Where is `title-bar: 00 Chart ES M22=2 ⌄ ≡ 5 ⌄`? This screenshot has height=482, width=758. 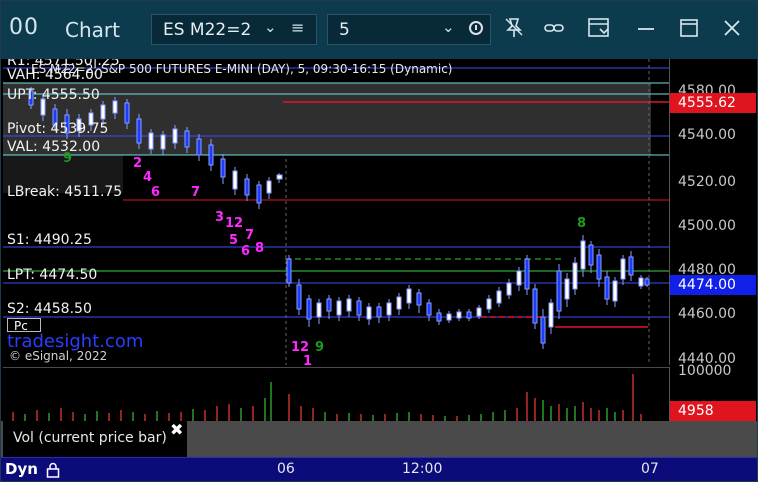 title-bar: 00 Chart ES M22=2 ⌄ ≡ 5 ⌄ is located at coordinates (379, 30).